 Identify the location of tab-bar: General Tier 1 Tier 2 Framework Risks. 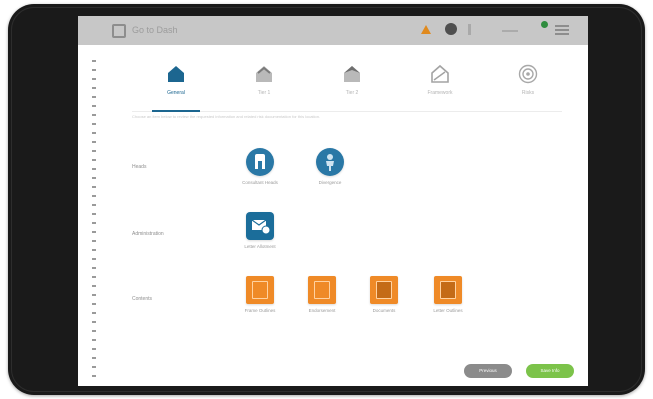
(352, 83).